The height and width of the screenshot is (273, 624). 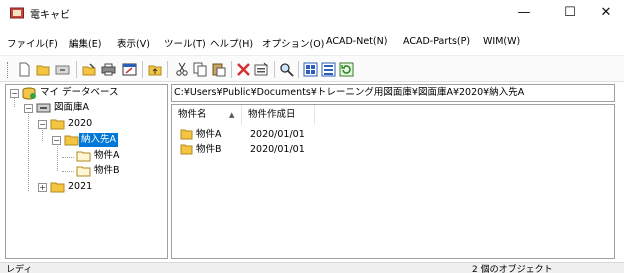 I want to click on new-icon, so click(x=24, y=69).